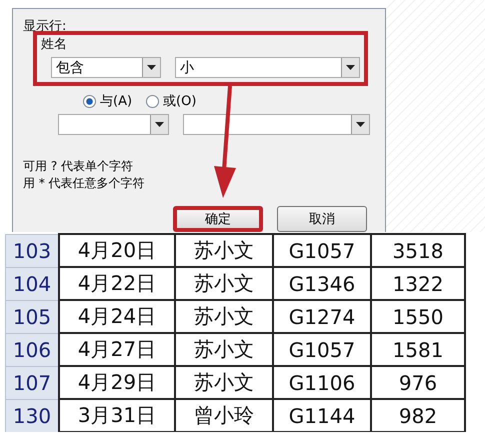 This screenshot has width=485, height=439. I want to click on hint-text: 可用 ? 代表单个字符, so click(78, 166).